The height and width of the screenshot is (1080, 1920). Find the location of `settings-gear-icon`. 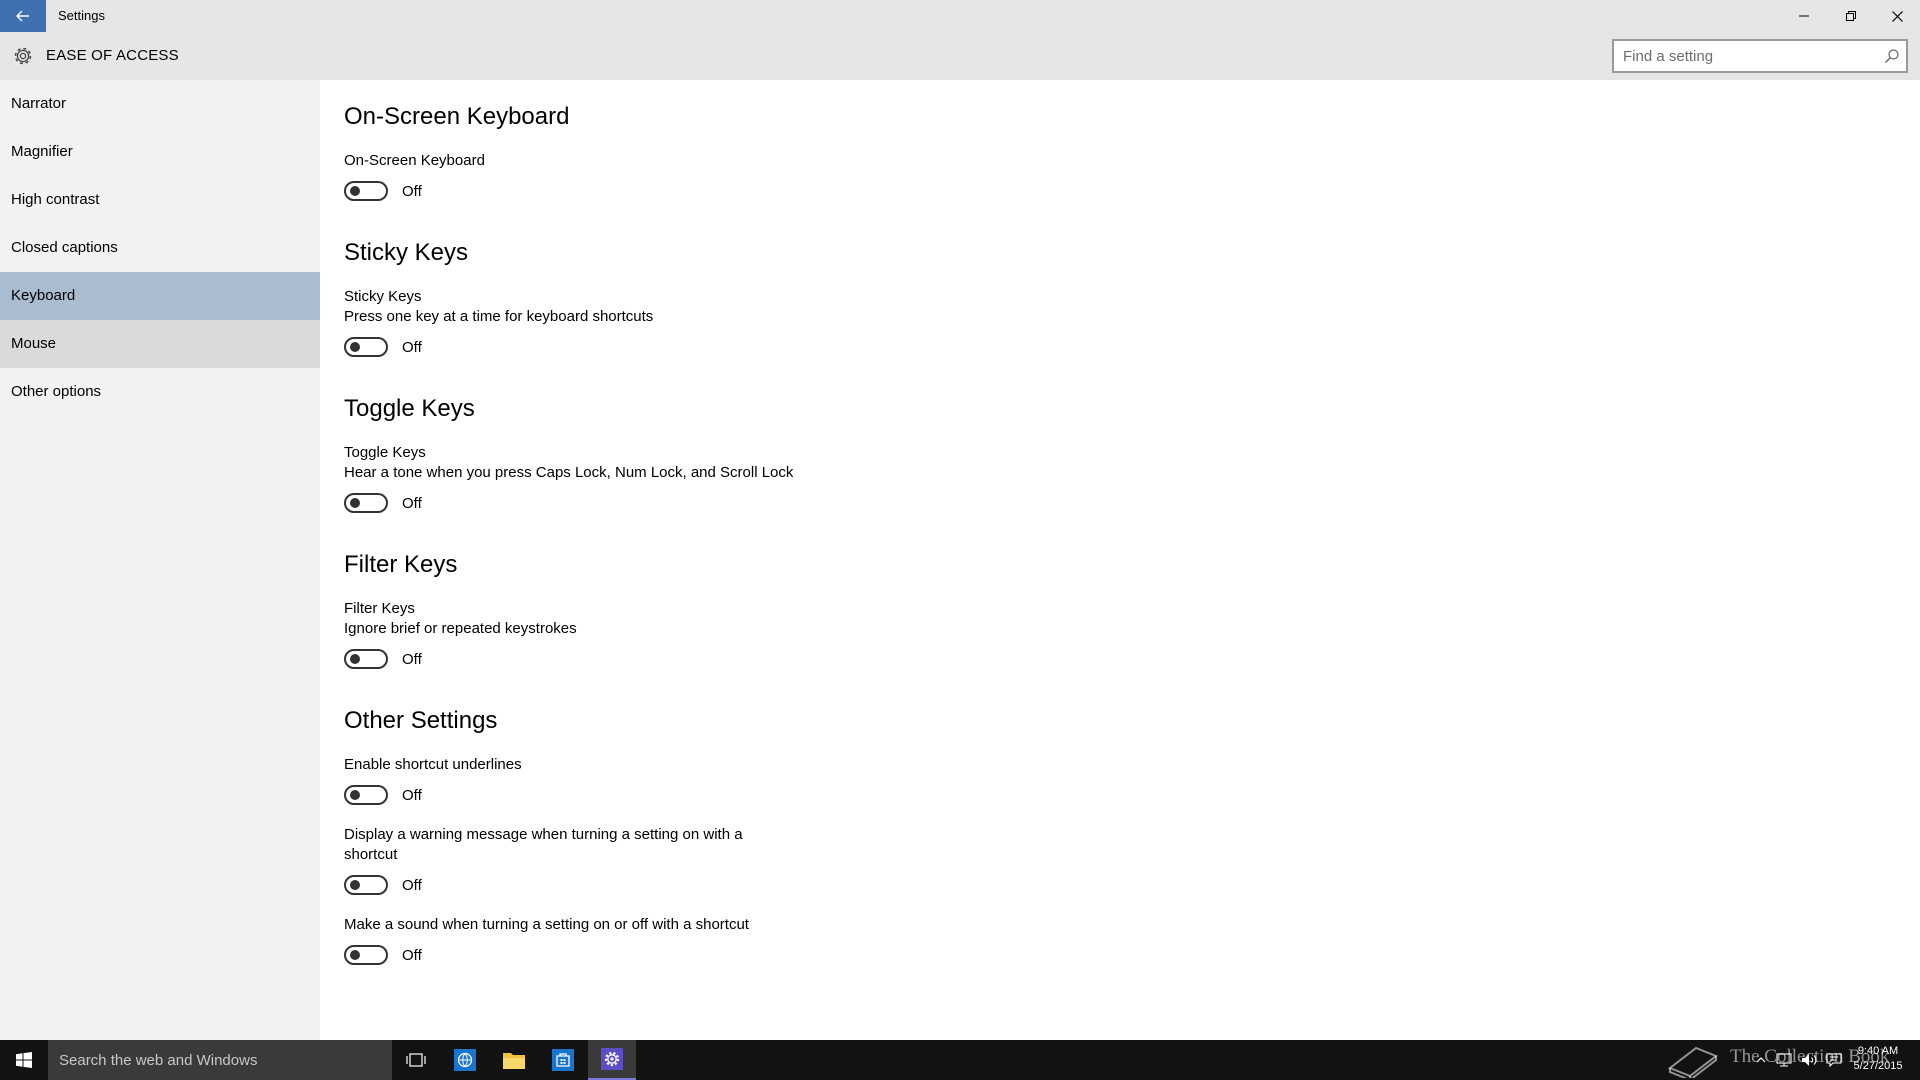

settings-gear-icon is located at coordinates (612, 1059).